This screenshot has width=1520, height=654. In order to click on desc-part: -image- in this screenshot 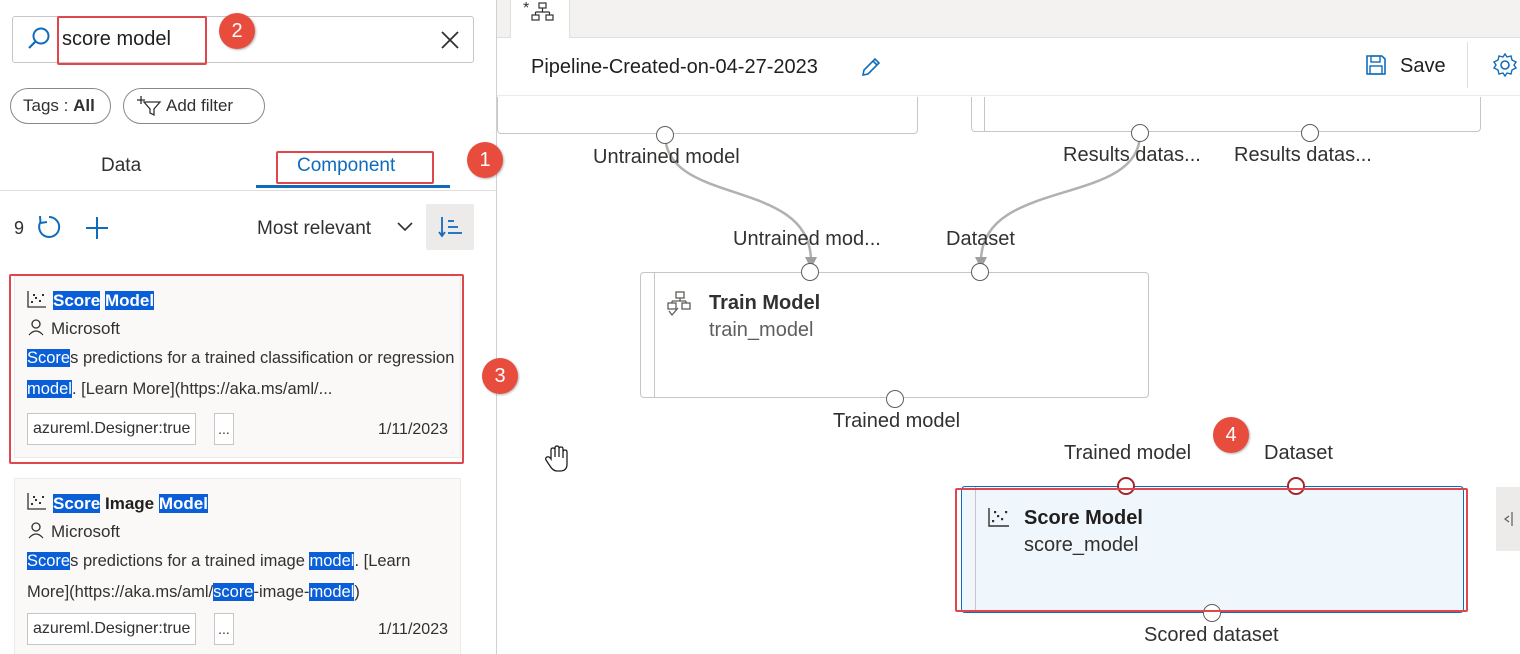, I will do `click(281, 592)`.